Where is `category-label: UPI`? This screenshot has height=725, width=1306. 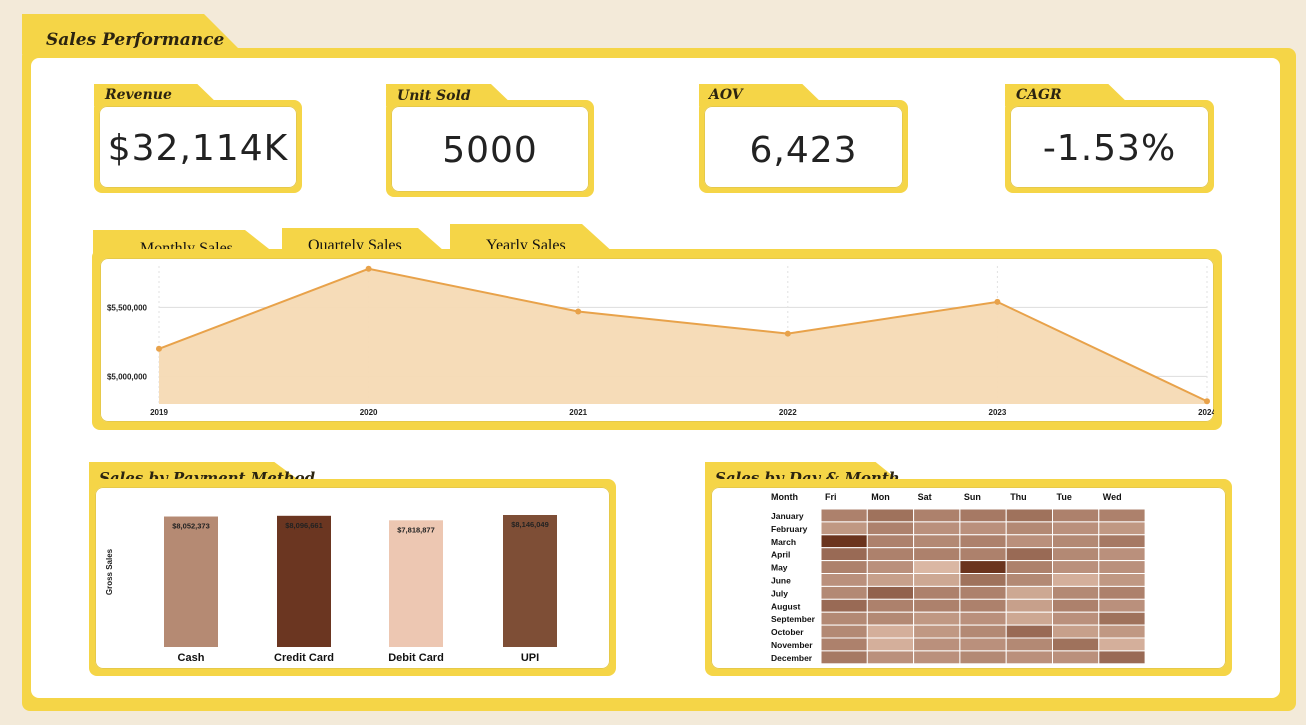
category-label: UPI is located at coordinates (530, 658).